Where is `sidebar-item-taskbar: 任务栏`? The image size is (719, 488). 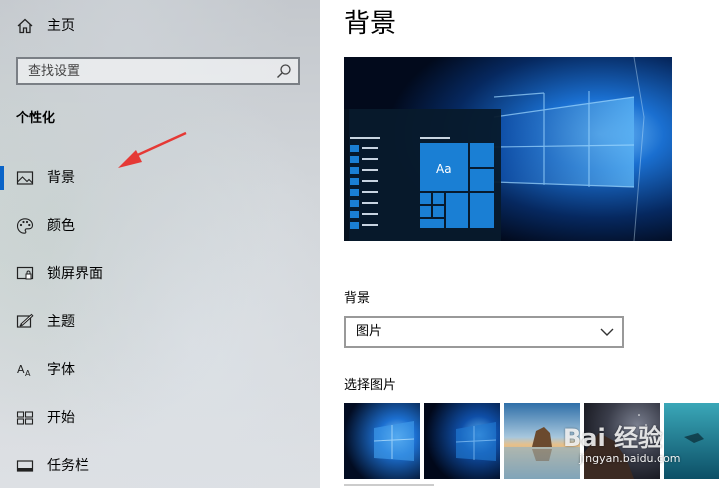
sidebar-item-taskbar: 任务栏 is located at coordinates (160, 466).